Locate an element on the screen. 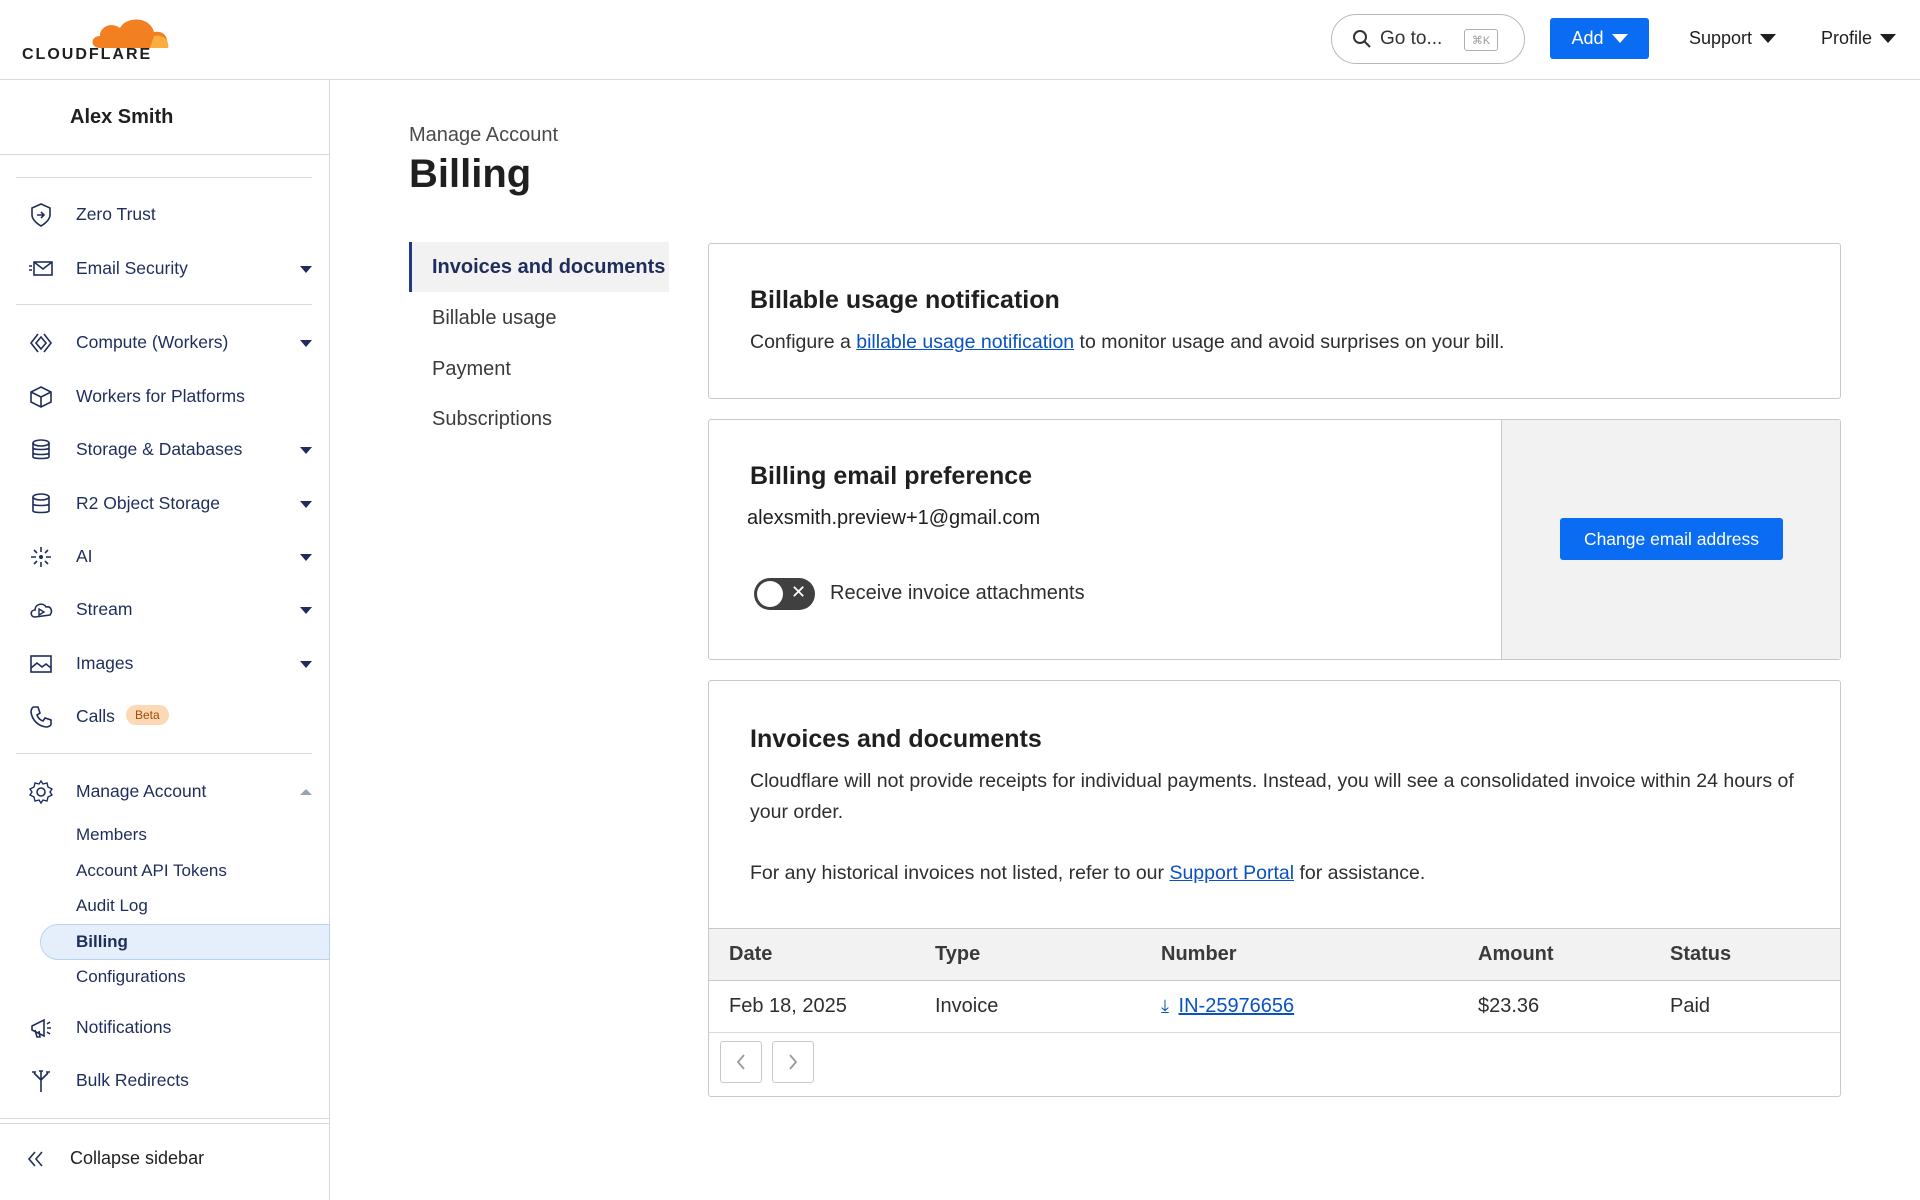  collapse-sidebar-button: Collapse sidebar is located at coordinates (115, 1158).